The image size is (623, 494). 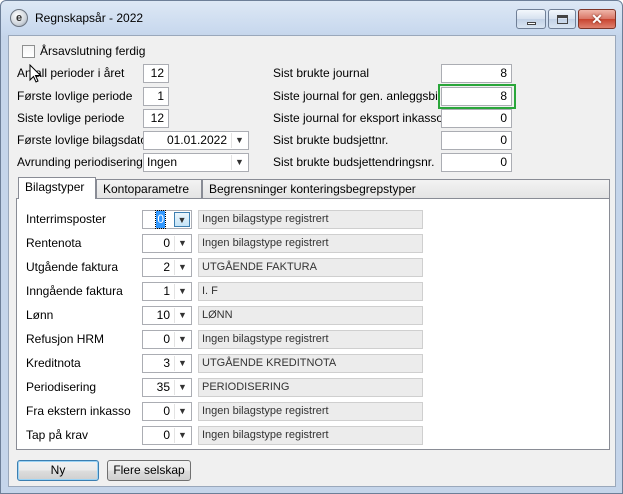 What do you see at coordinates (71, 118) in the screenshot?
I see `field-label-last-period: Siste lovlige periode` at bounding box center [71, 118].